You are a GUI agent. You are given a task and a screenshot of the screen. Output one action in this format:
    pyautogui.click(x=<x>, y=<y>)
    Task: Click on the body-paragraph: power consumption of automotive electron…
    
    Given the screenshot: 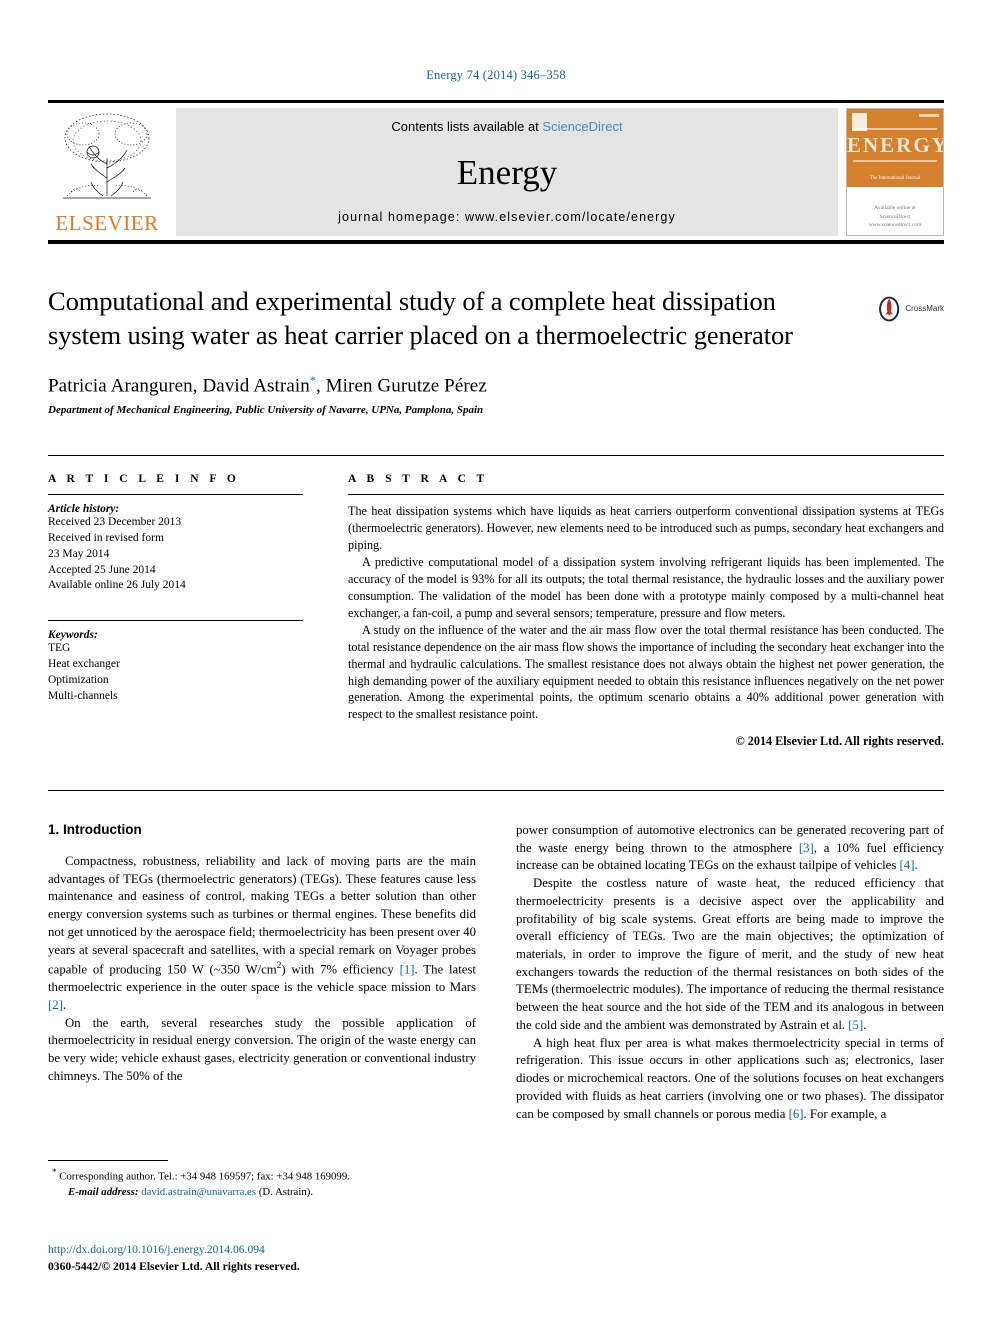 What is the action you would take?
    pyautogui.click(x=730, y=848)
    